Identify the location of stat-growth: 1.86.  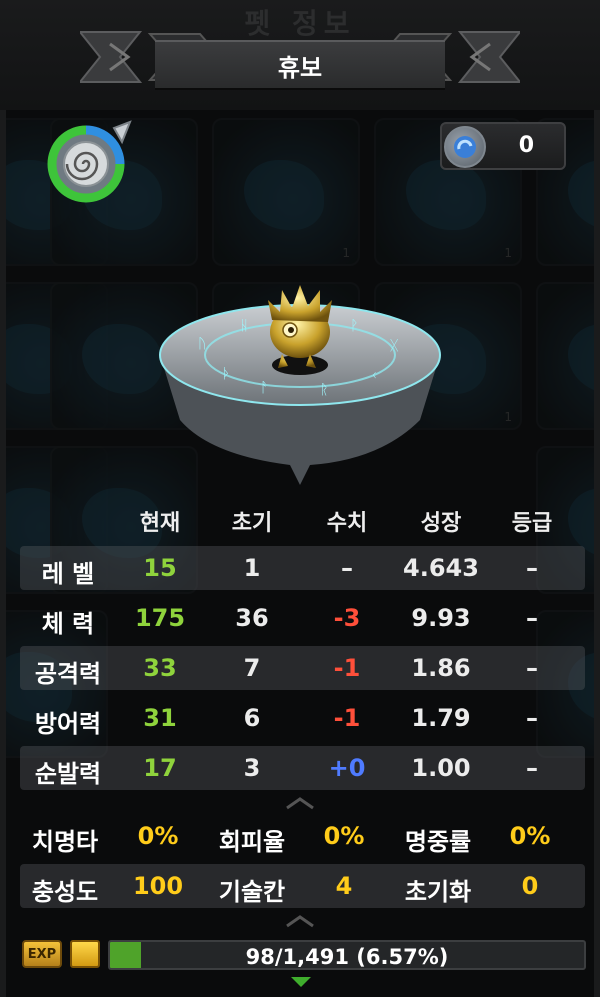
(441, 668).